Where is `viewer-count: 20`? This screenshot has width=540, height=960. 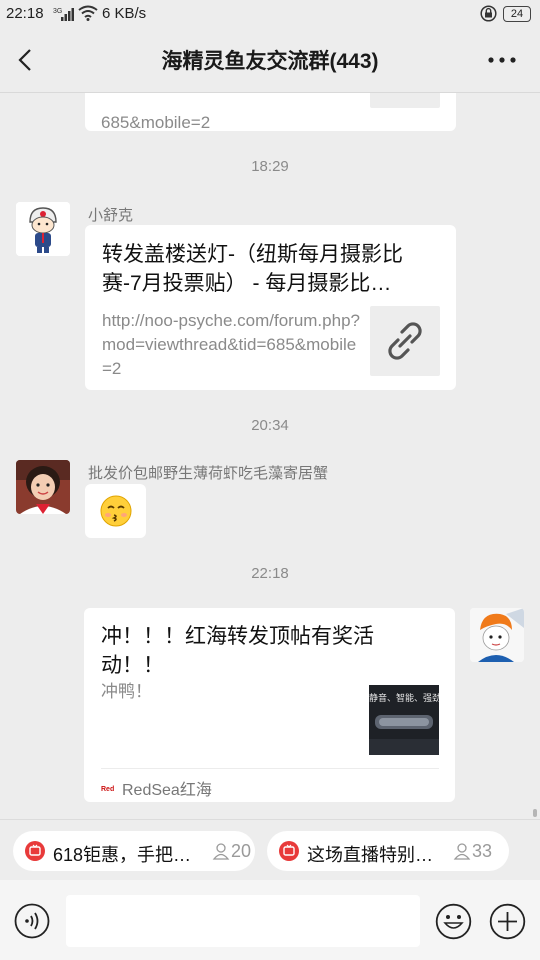 viewer-count: 20 is located at coordinates (241, 851).